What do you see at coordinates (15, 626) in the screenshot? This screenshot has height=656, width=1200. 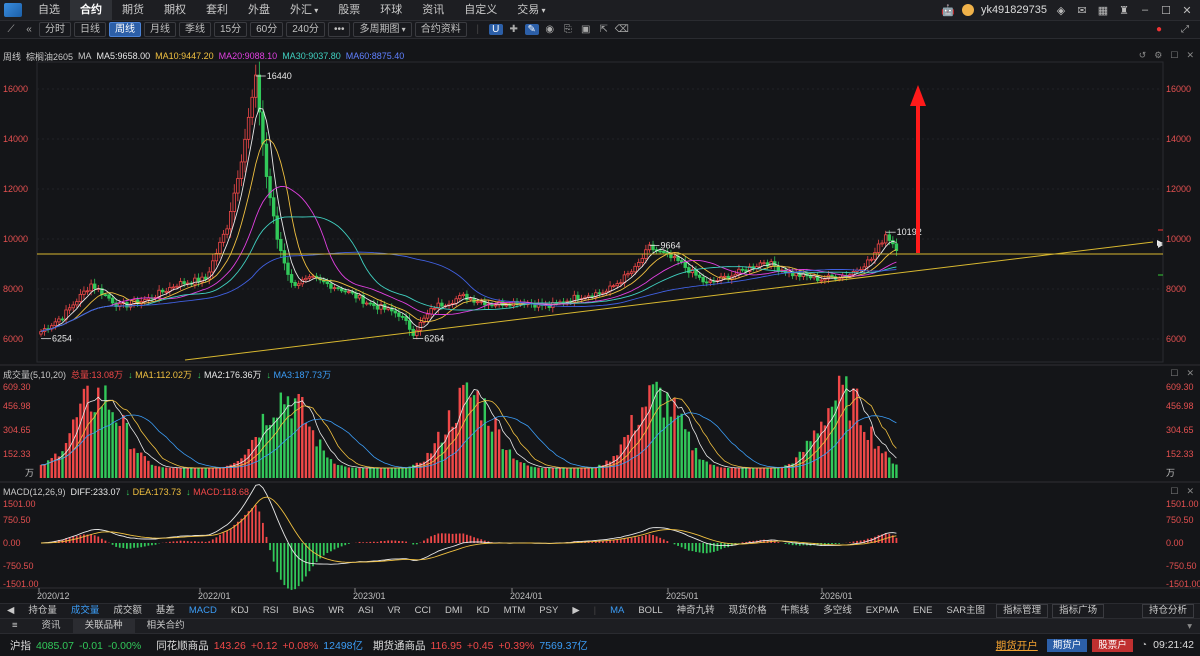 I see `info-expand-icon: ≡` at bounding box center [15, 626].